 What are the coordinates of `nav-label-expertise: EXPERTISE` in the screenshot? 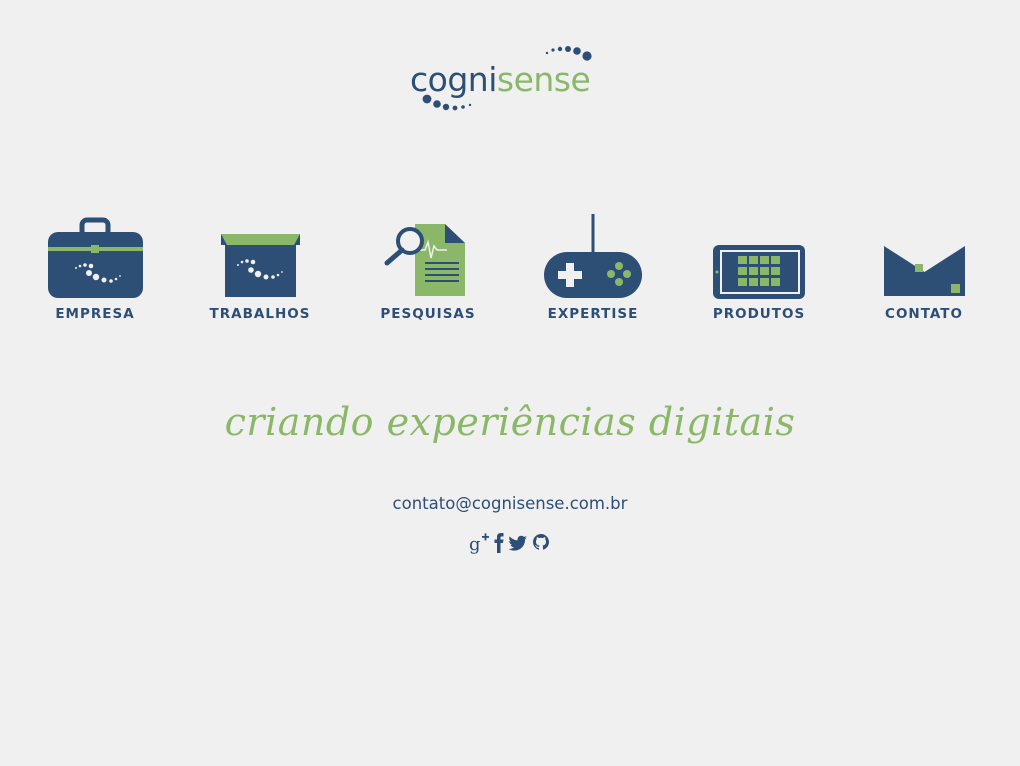 It's located at (593, 314).